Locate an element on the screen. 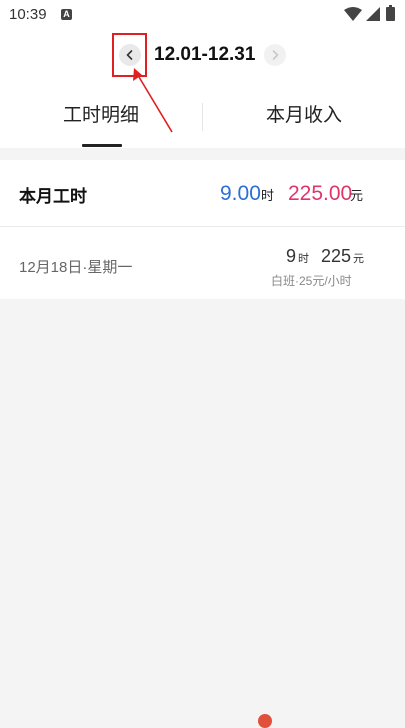  summary-hours-unit: 时 is located at coordinates (268, 195).